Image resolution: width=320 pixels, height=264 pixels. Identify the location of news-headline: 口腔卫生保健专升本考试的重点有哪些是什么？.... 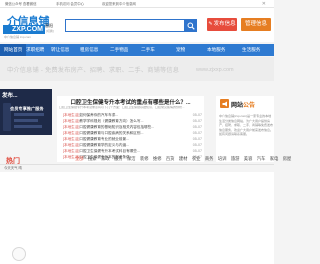
(130, 102).